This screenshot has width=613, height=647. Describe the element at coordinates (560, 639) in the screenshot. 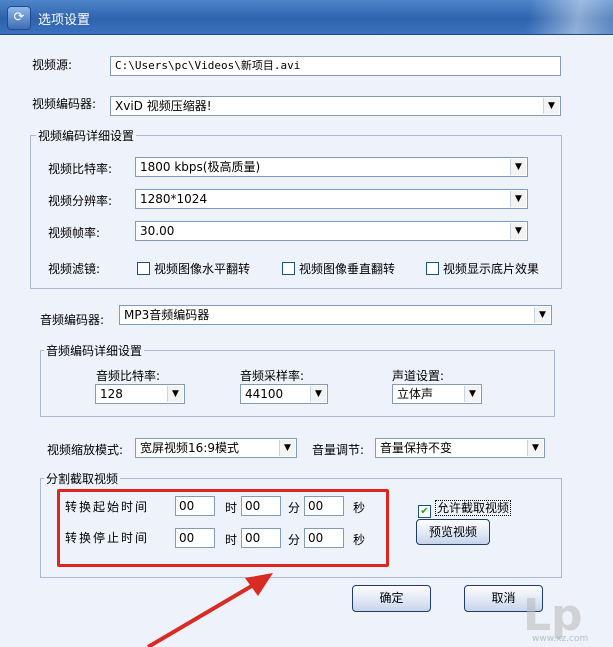

I see `site-watermark-url: www.xz.com` at that location.